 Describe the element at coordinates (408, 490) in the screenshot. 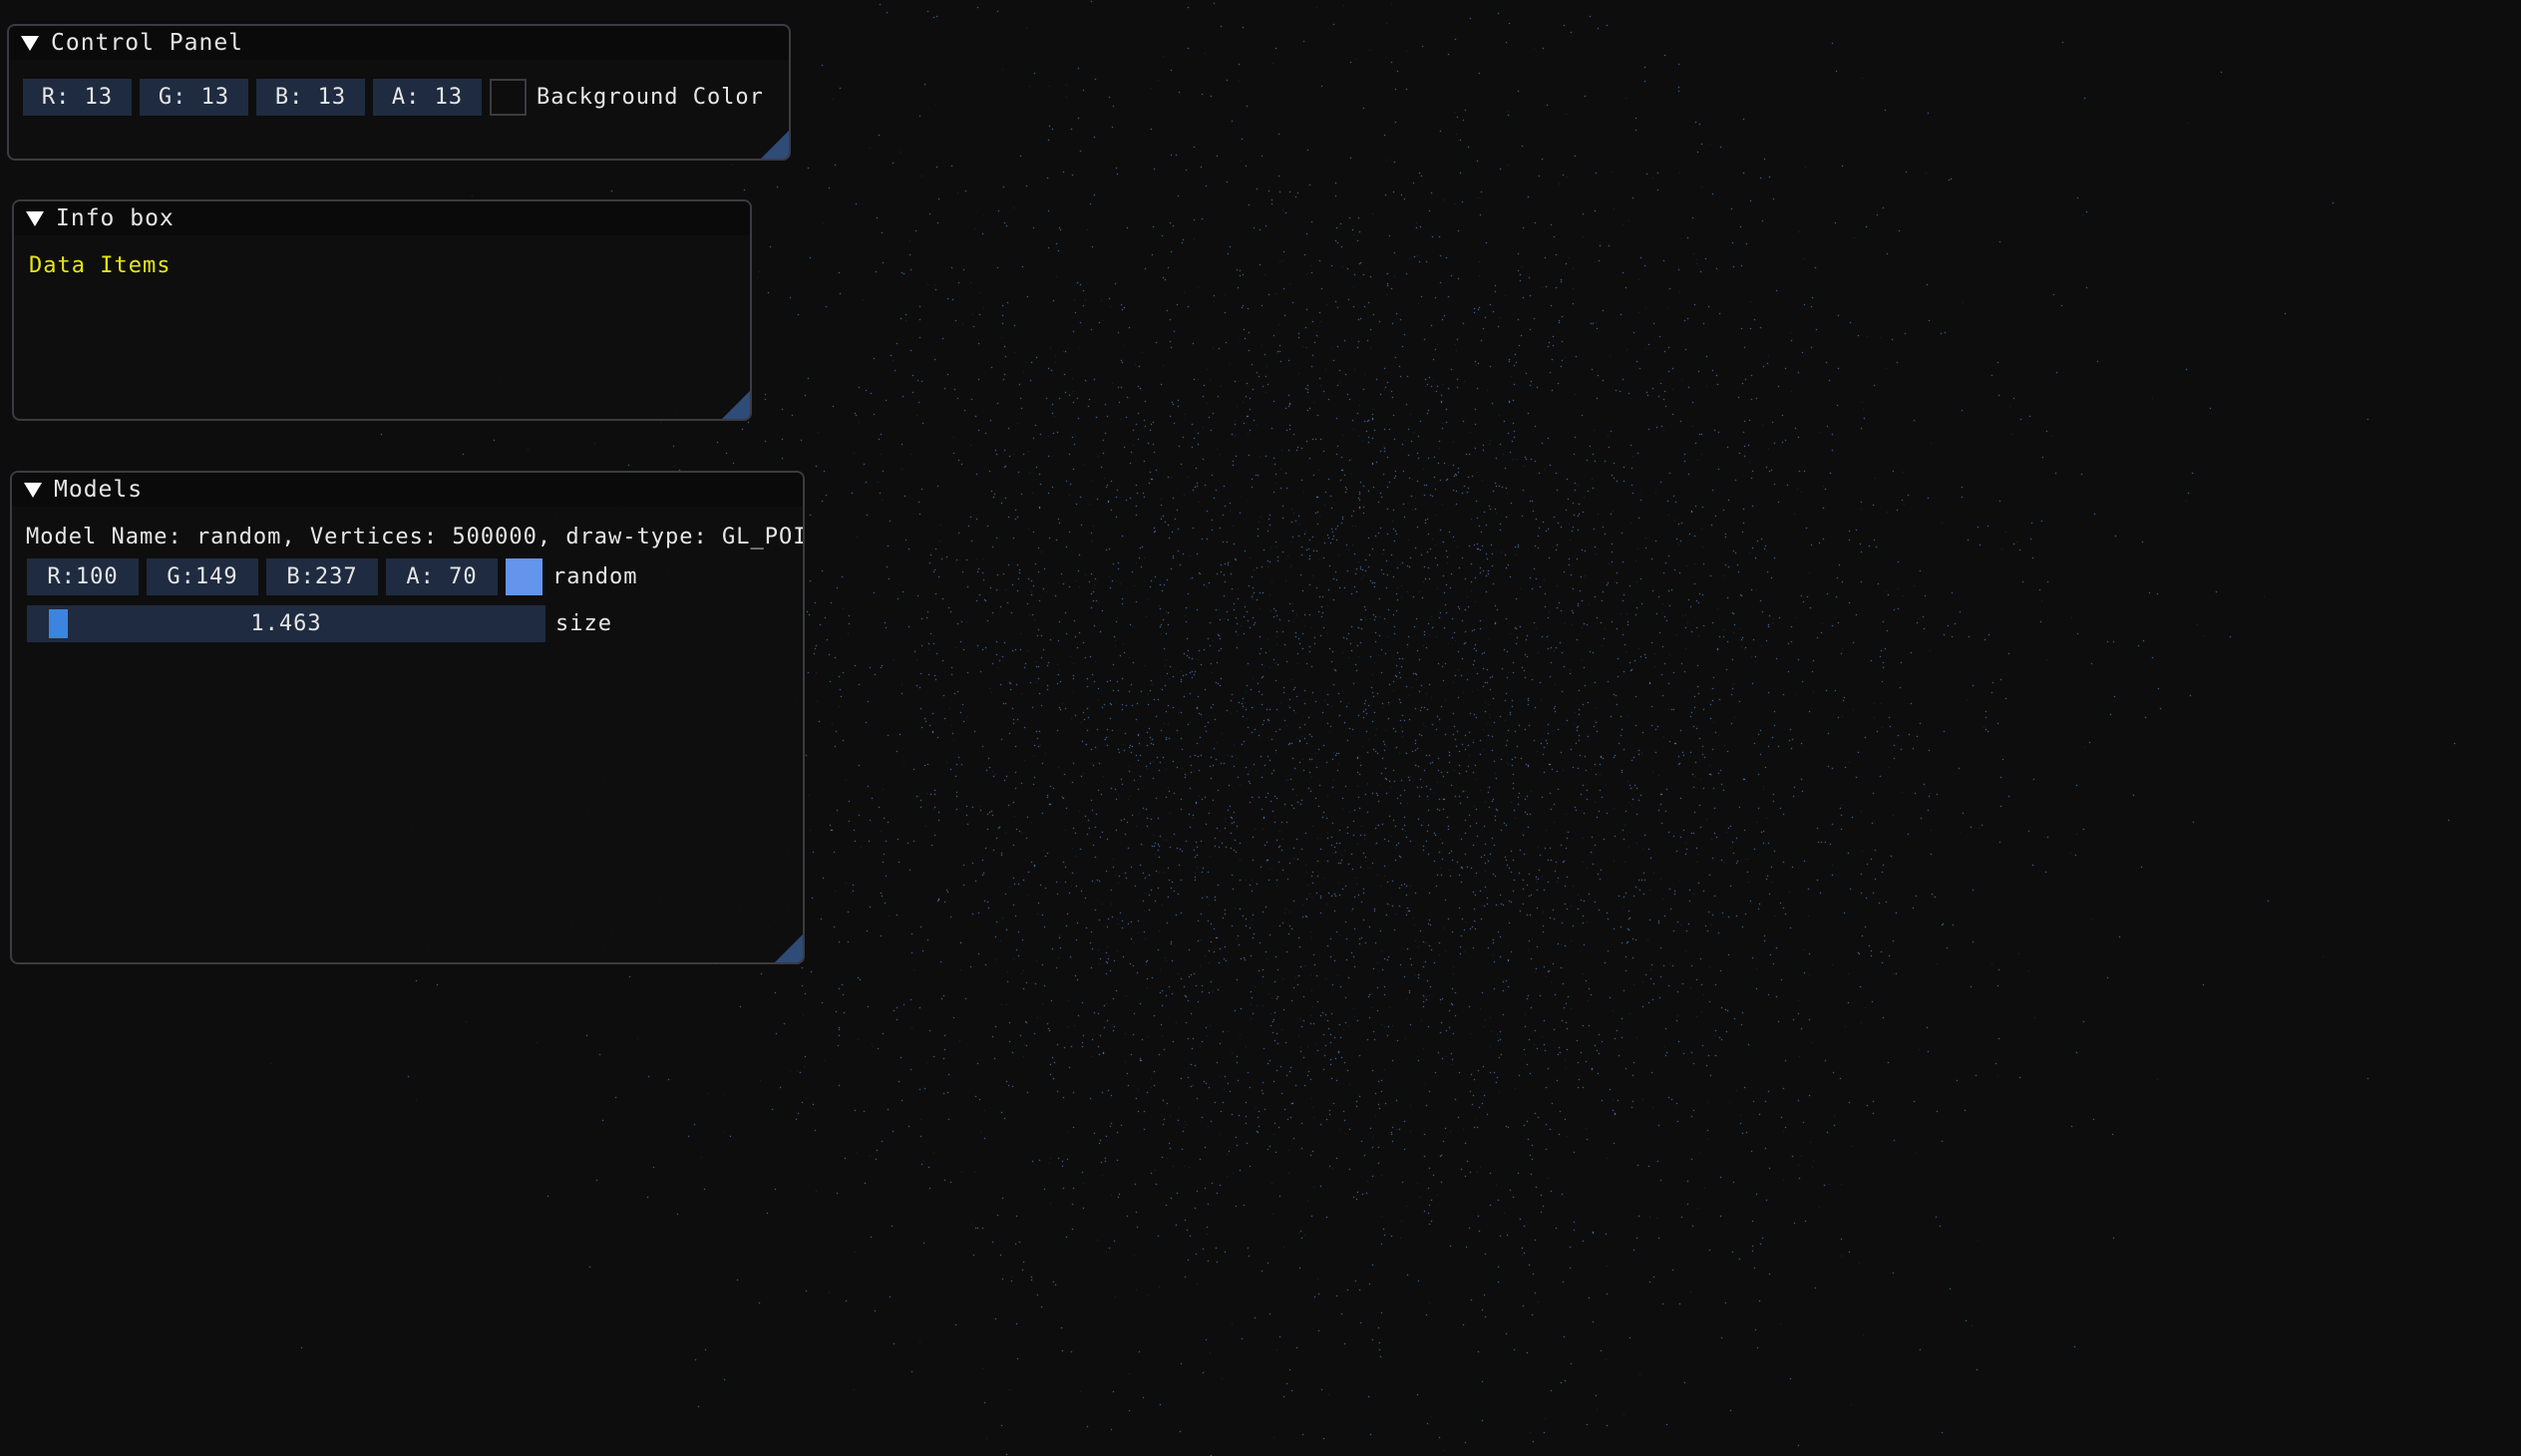

I see `models-titlebar: Models` at that location.